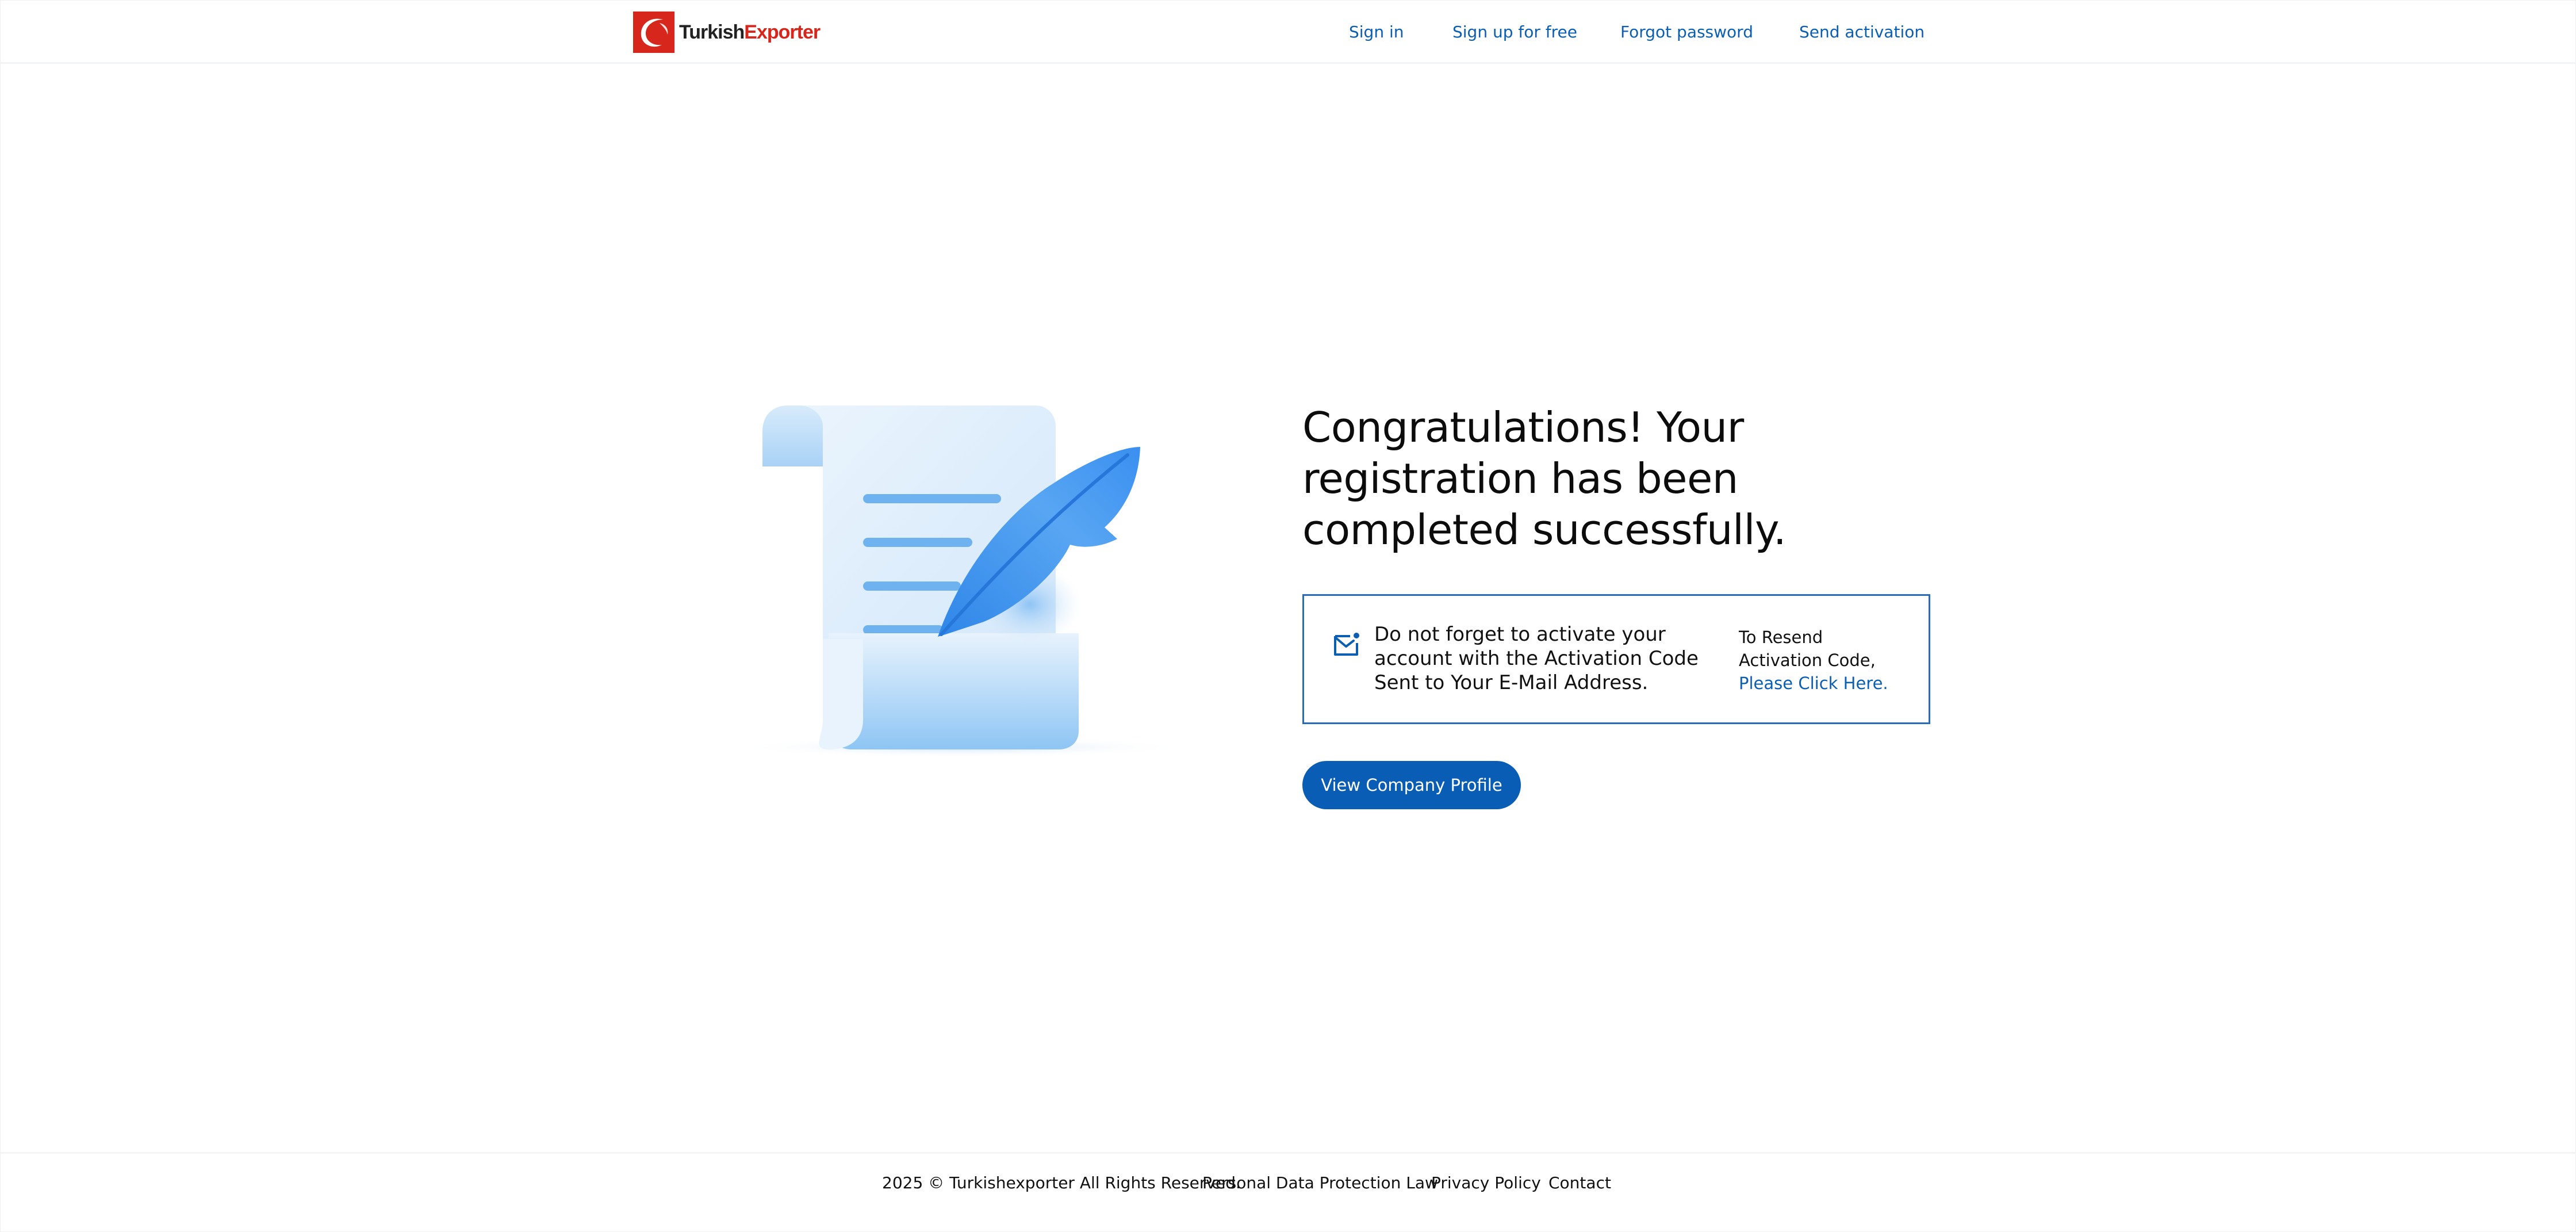 The width and height of the screenshot is (2576, 1232). Describe the element at coordinates (653, 32) in the screenshot. I see `turkishexporter-logo-icon` at that location.